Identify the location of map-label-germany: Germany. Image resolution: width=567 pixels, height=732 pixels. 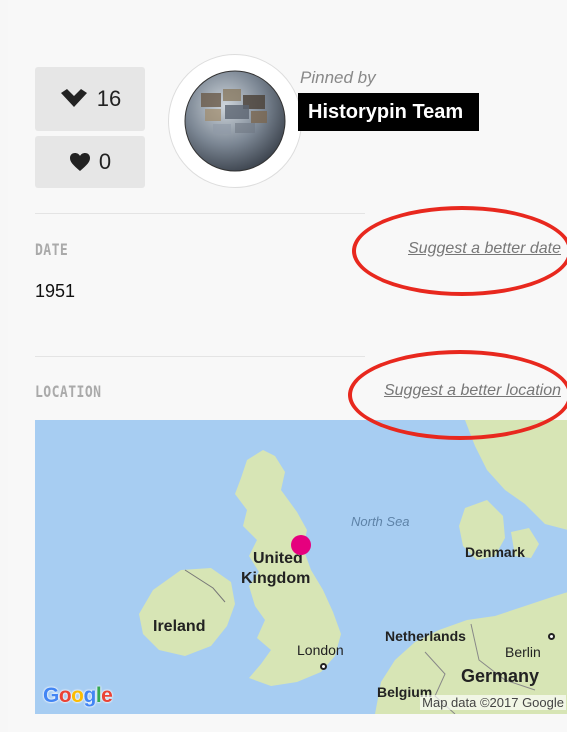
(500, 676).